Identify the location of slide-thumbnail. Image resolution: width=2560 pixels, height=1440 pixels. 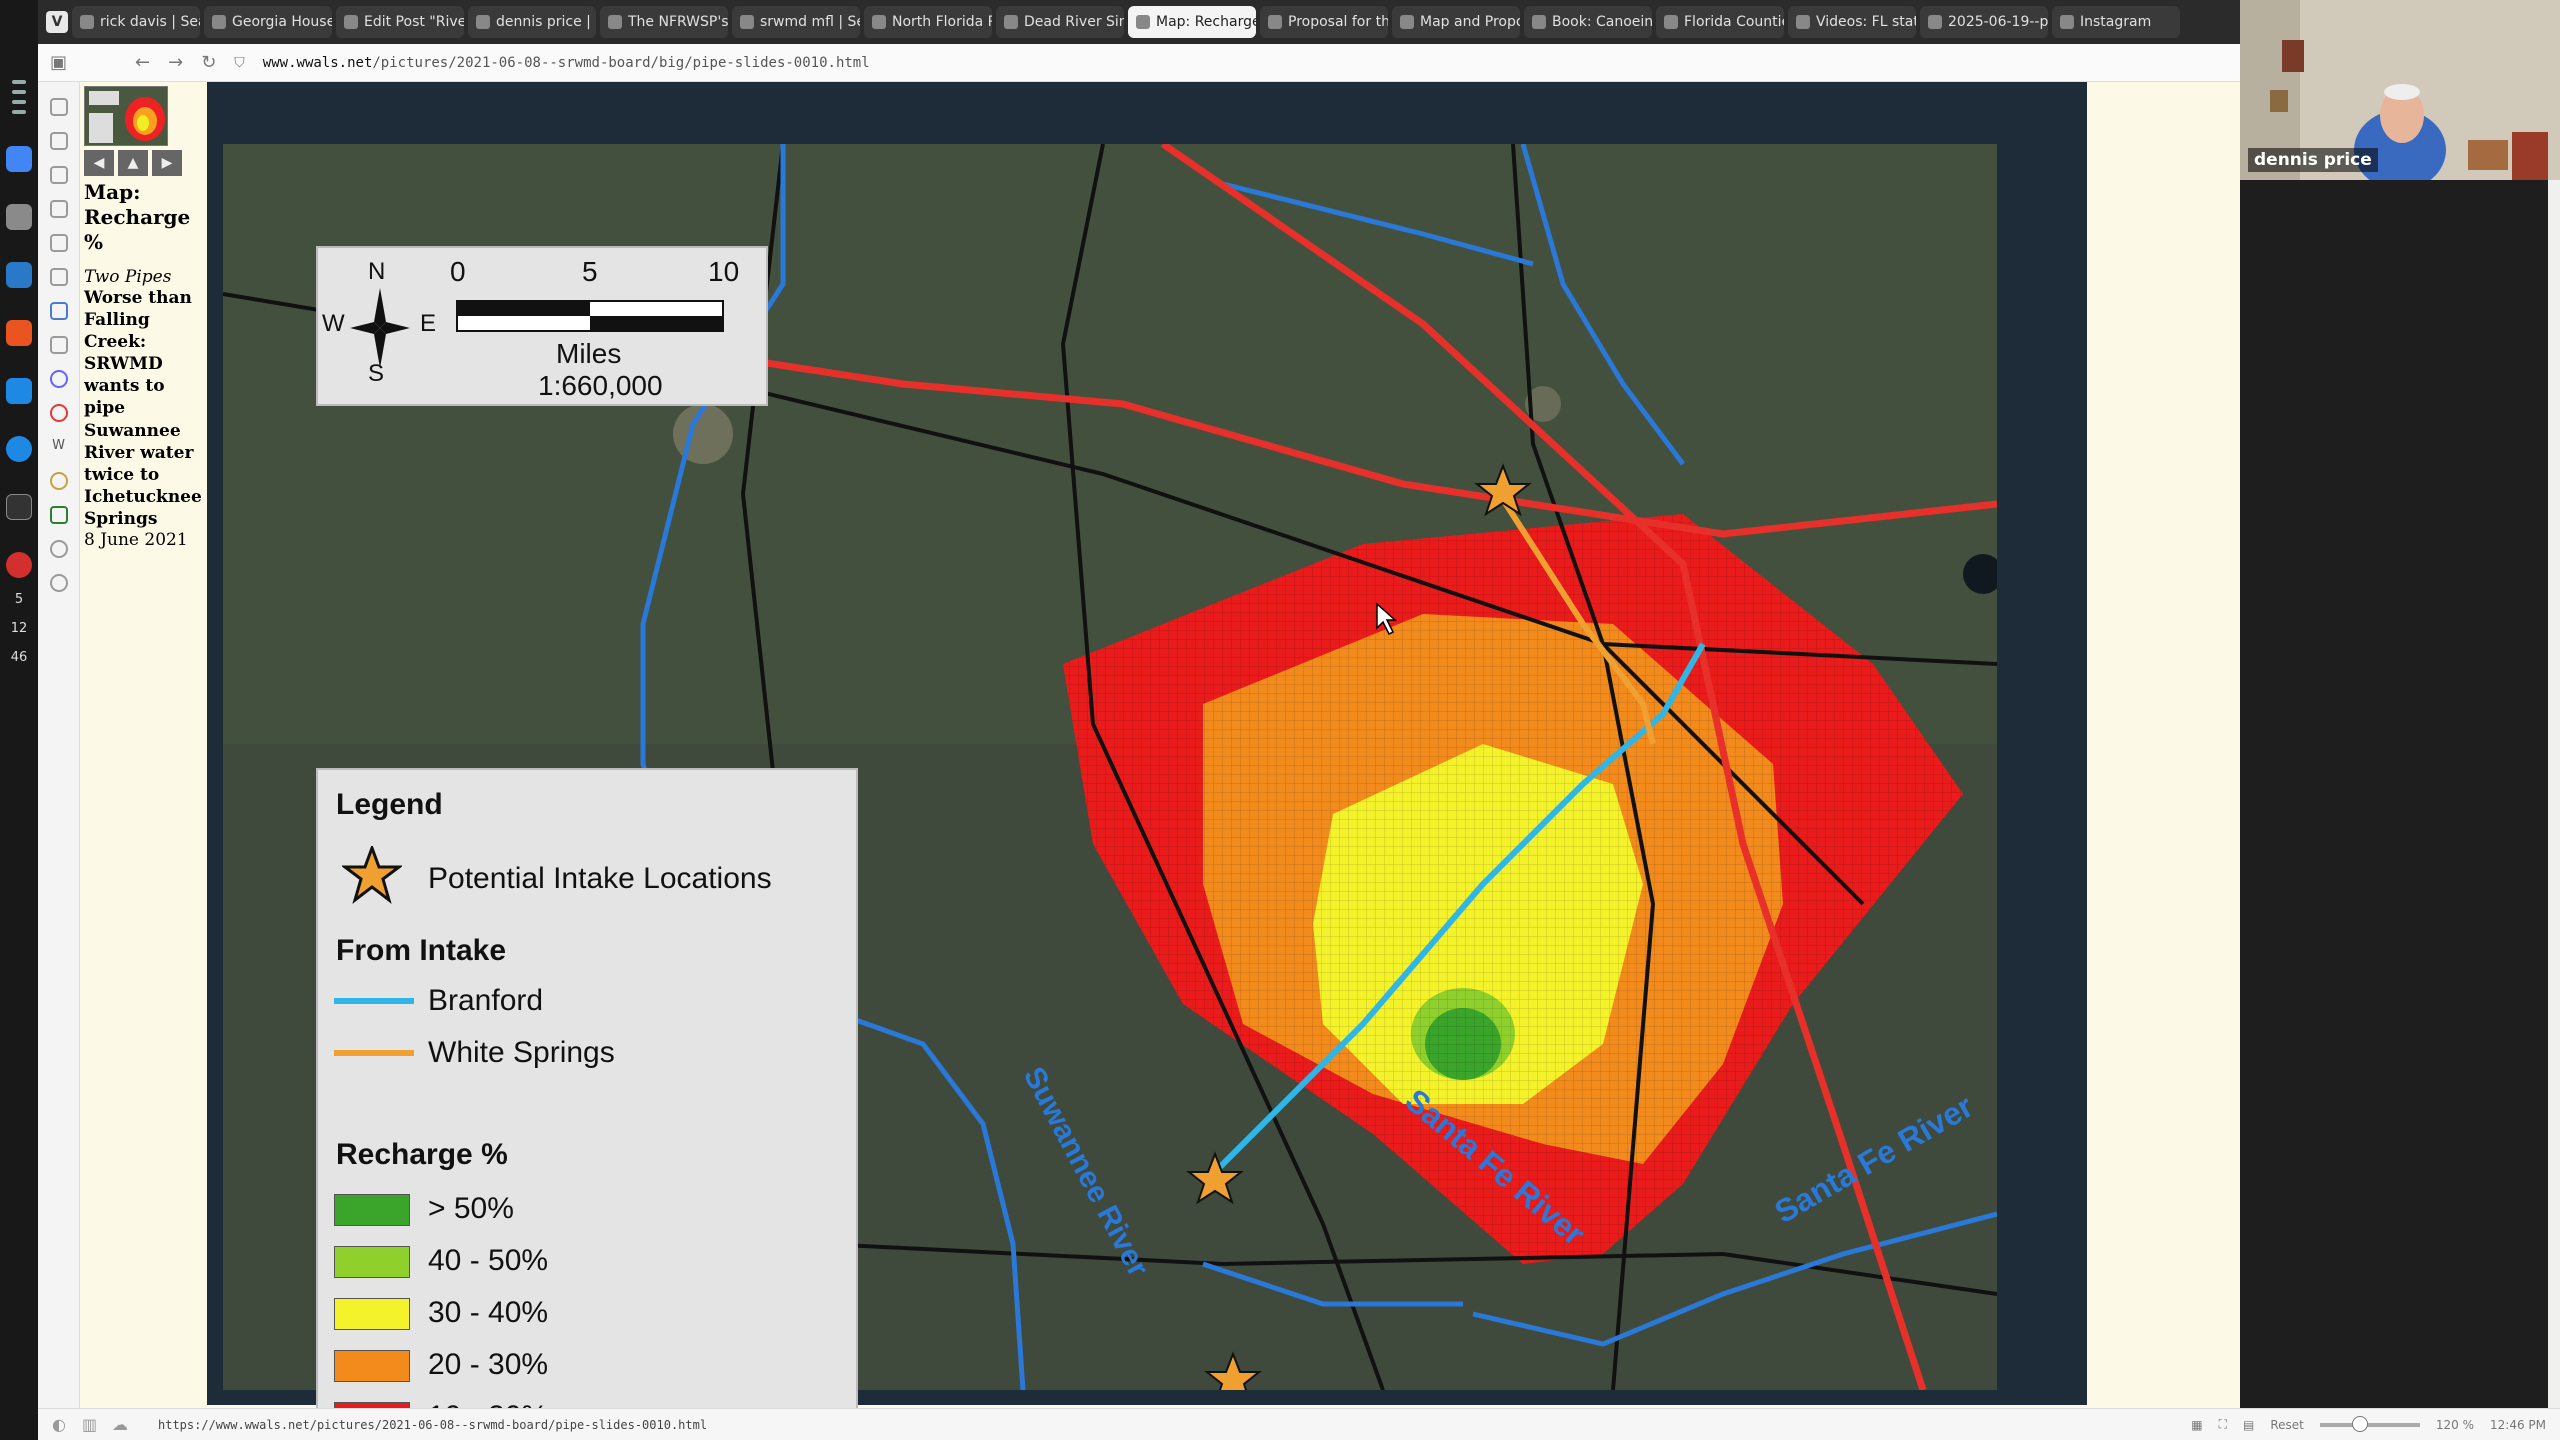
(126, 116).